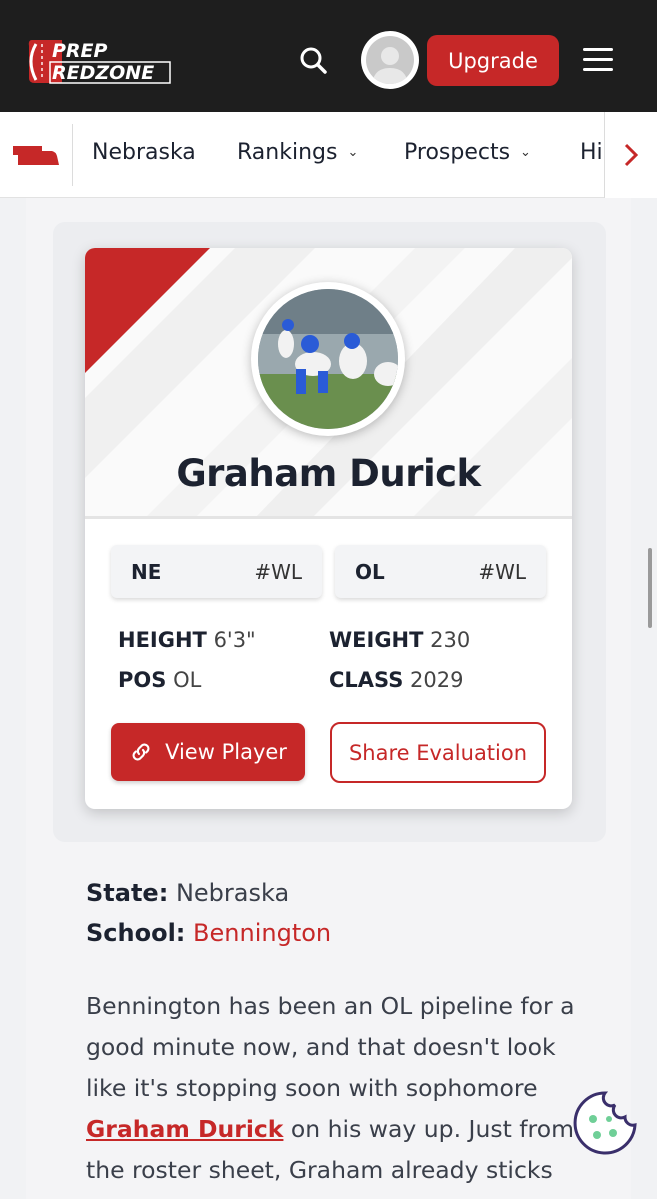 The width and height of the screenshot is (657, 1199). I want to click on player-photo, so click(328, 359).